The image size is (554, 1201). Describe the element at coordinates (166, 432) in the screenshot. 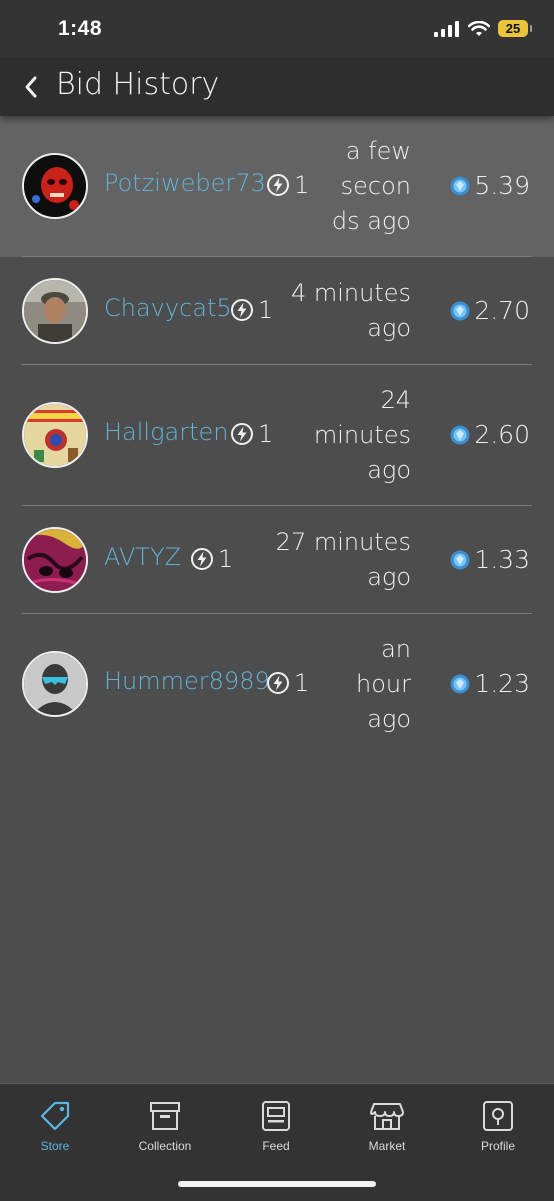

I see `bidder-username: Hallgarten` at that location.